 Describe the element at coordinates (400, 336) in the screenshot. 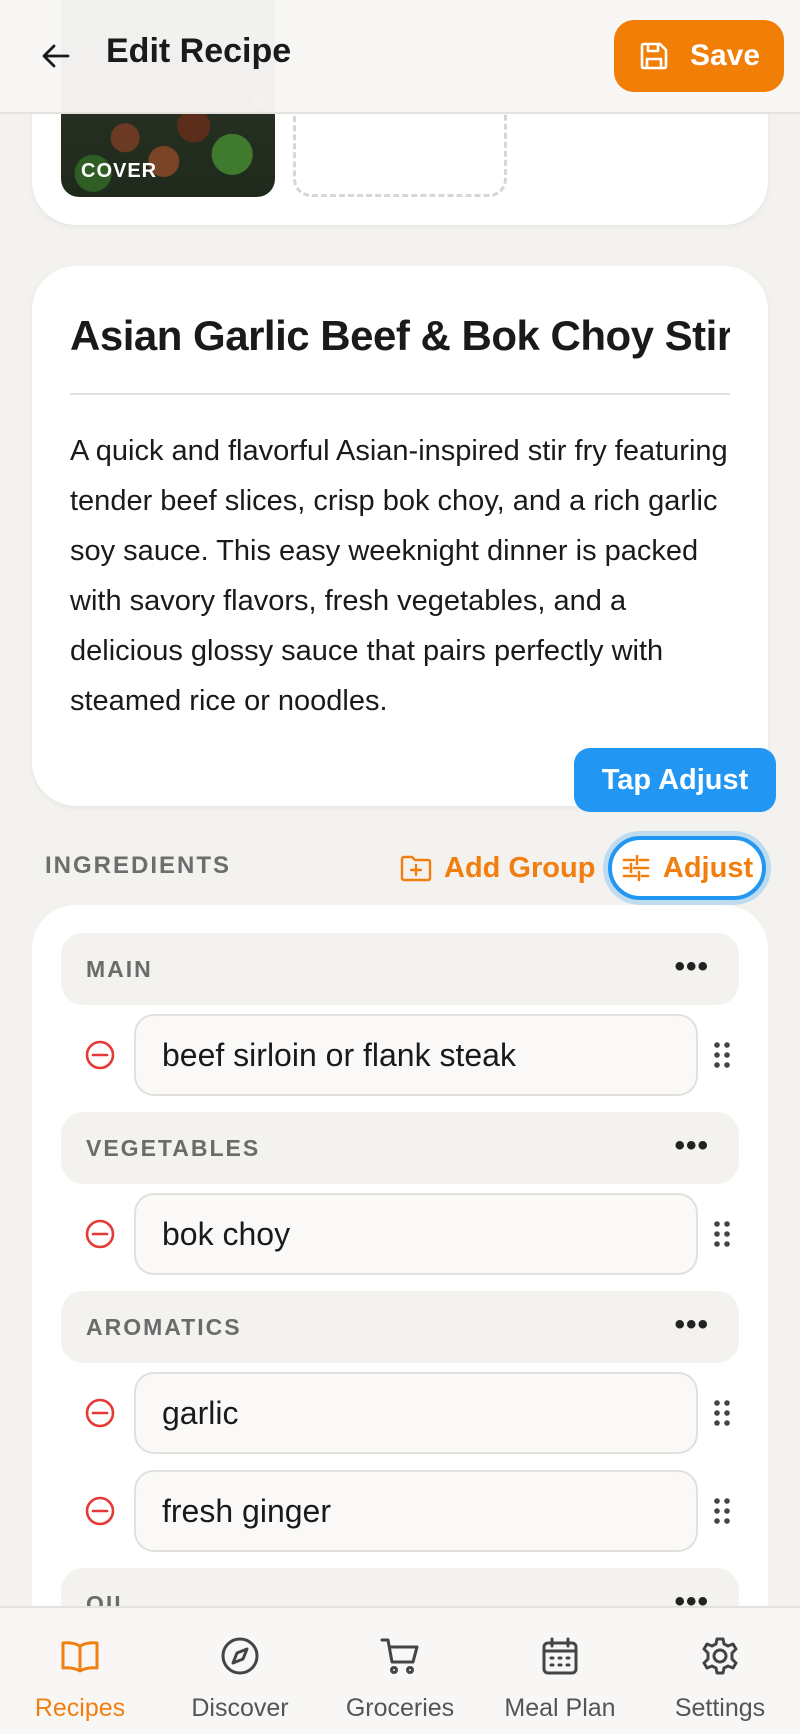

I see `recipe-title-field: Asian Garlic Beef & Bok Choy Stir` at that location.